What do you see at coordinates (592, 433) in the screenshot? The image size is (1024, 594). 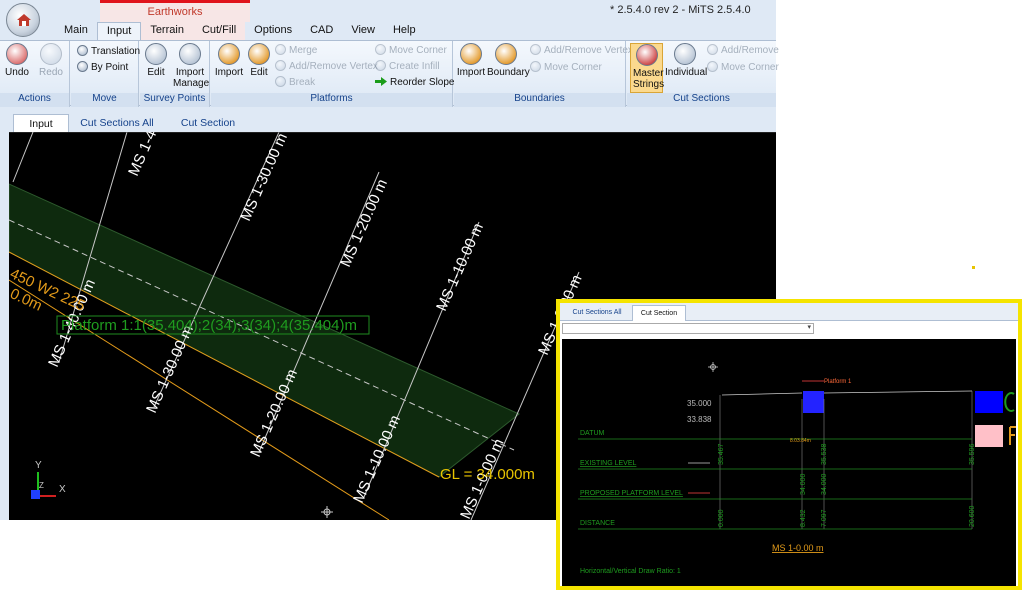 I see `row-label-datum: DATUM` at bounding box center [592, 433].